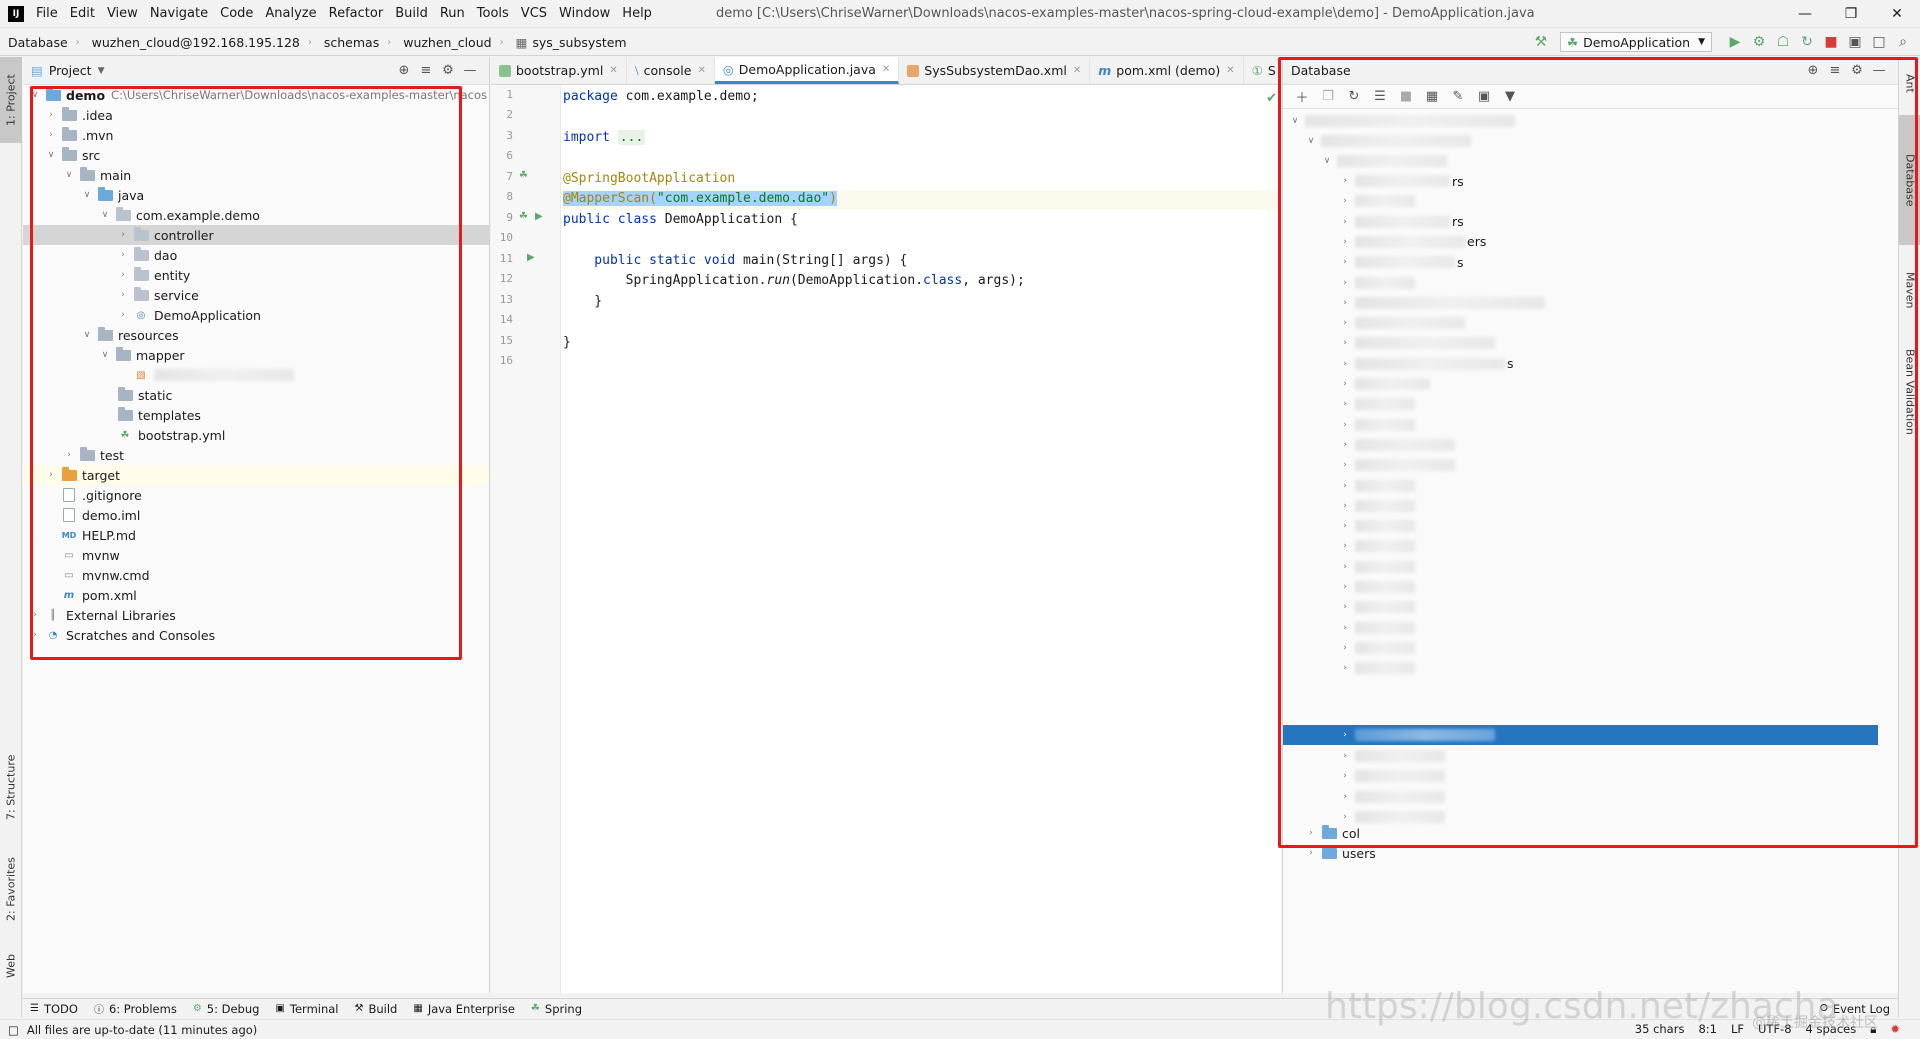 This screenshot has width=1920, height=1039. Describe the element at coordinates (1484, 97) in the screenshot. I see `console-icon: ▣` at that location.